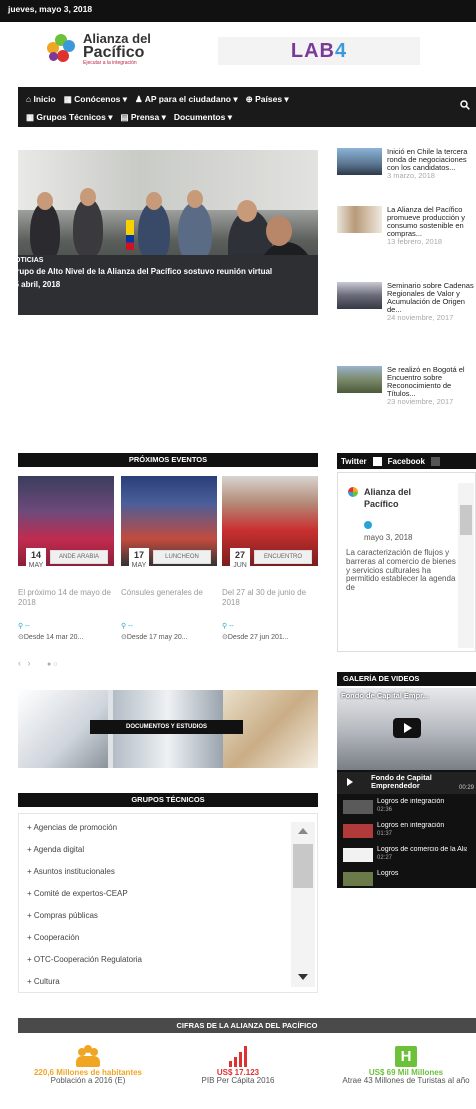 The height and width of the screenshot is (1109, 476). I want to click on tweet-date: mayo 3, 2018, so click(388, 537).